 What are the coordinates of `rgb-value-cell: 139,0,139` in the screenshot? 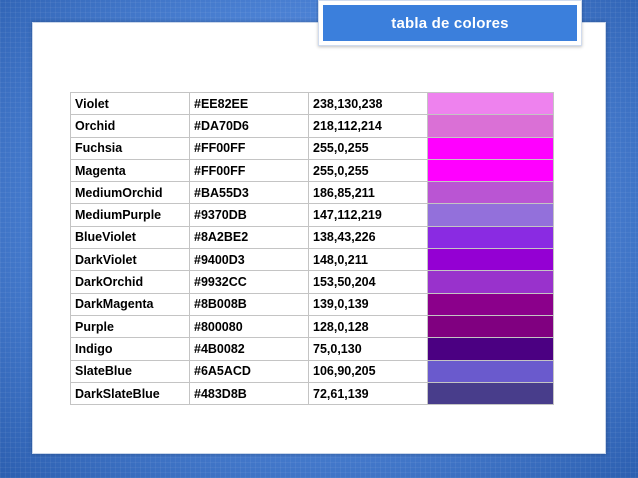 It's located at (368, 304).